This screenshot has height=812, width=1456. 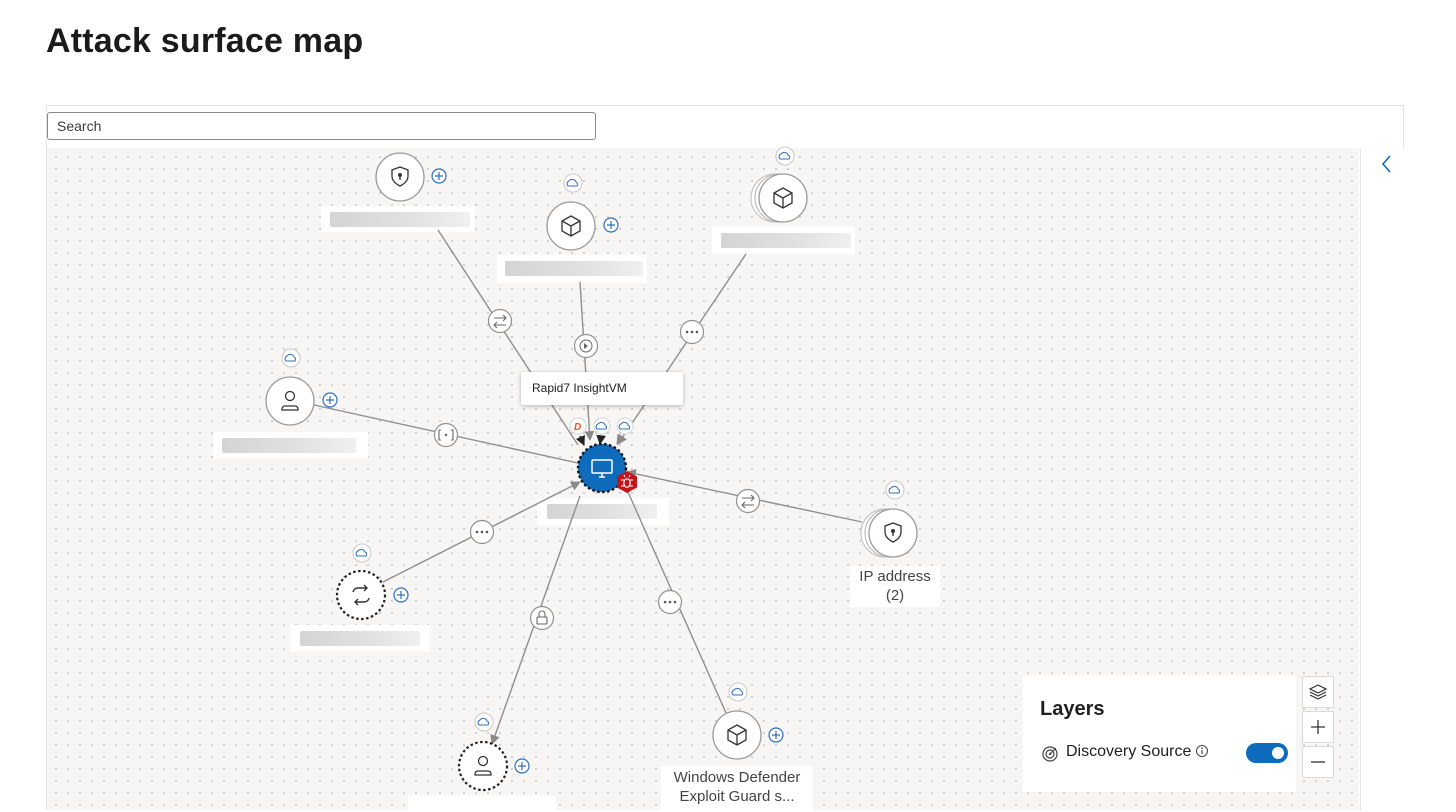 What do you see at coordinates (586, 346) in the screenshot?
I see `edge-play-icon` at bounding box center [586, 346].